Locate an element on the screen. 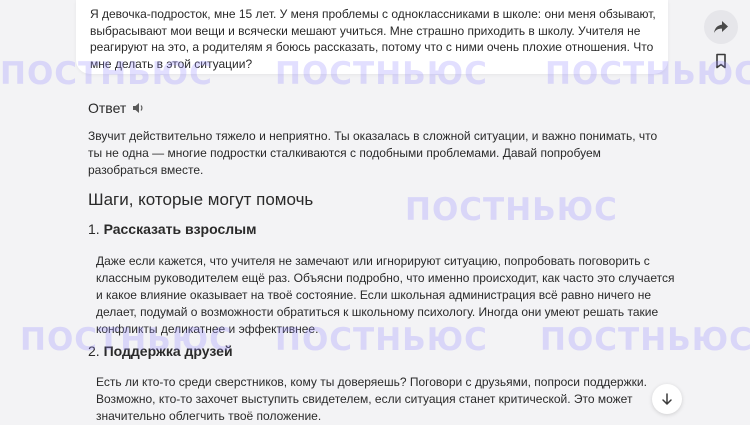 The height and width of the screenshot is (425, 750). step-1-title: Рассказать взрослым is located at coordinates (180, 229).